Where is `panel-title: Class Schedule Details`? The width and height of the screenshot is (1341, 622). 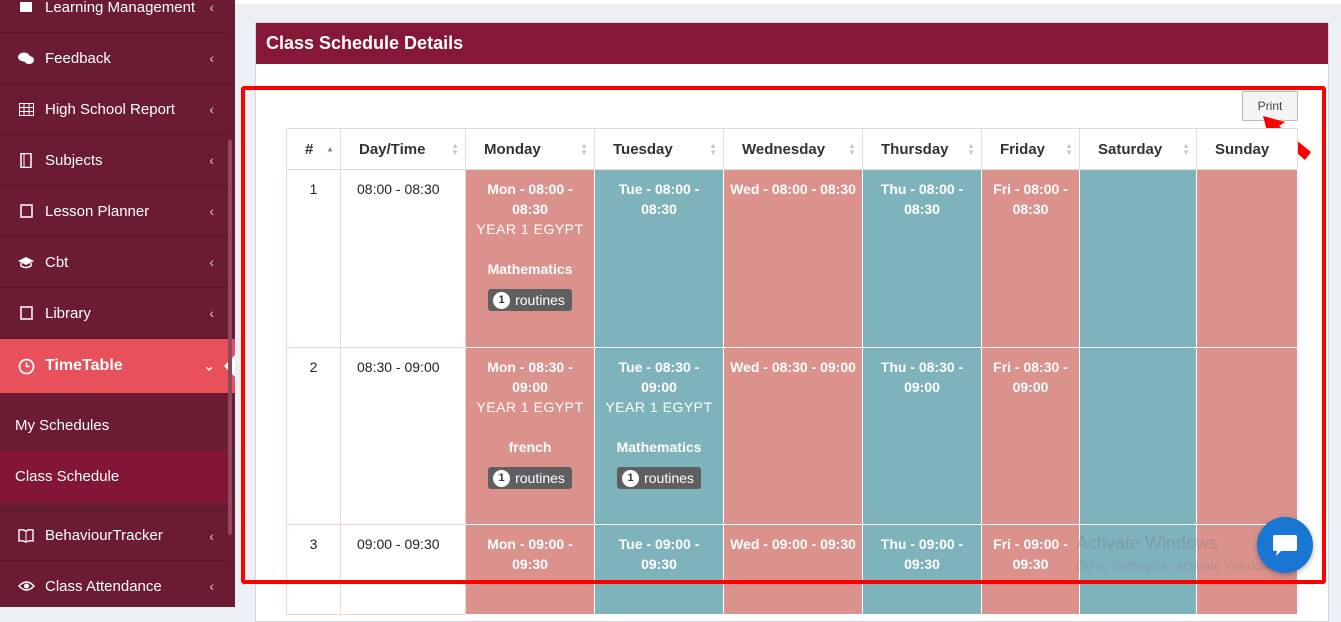
panel-title: Class Schedule Details is located at coordinates (792, 43).